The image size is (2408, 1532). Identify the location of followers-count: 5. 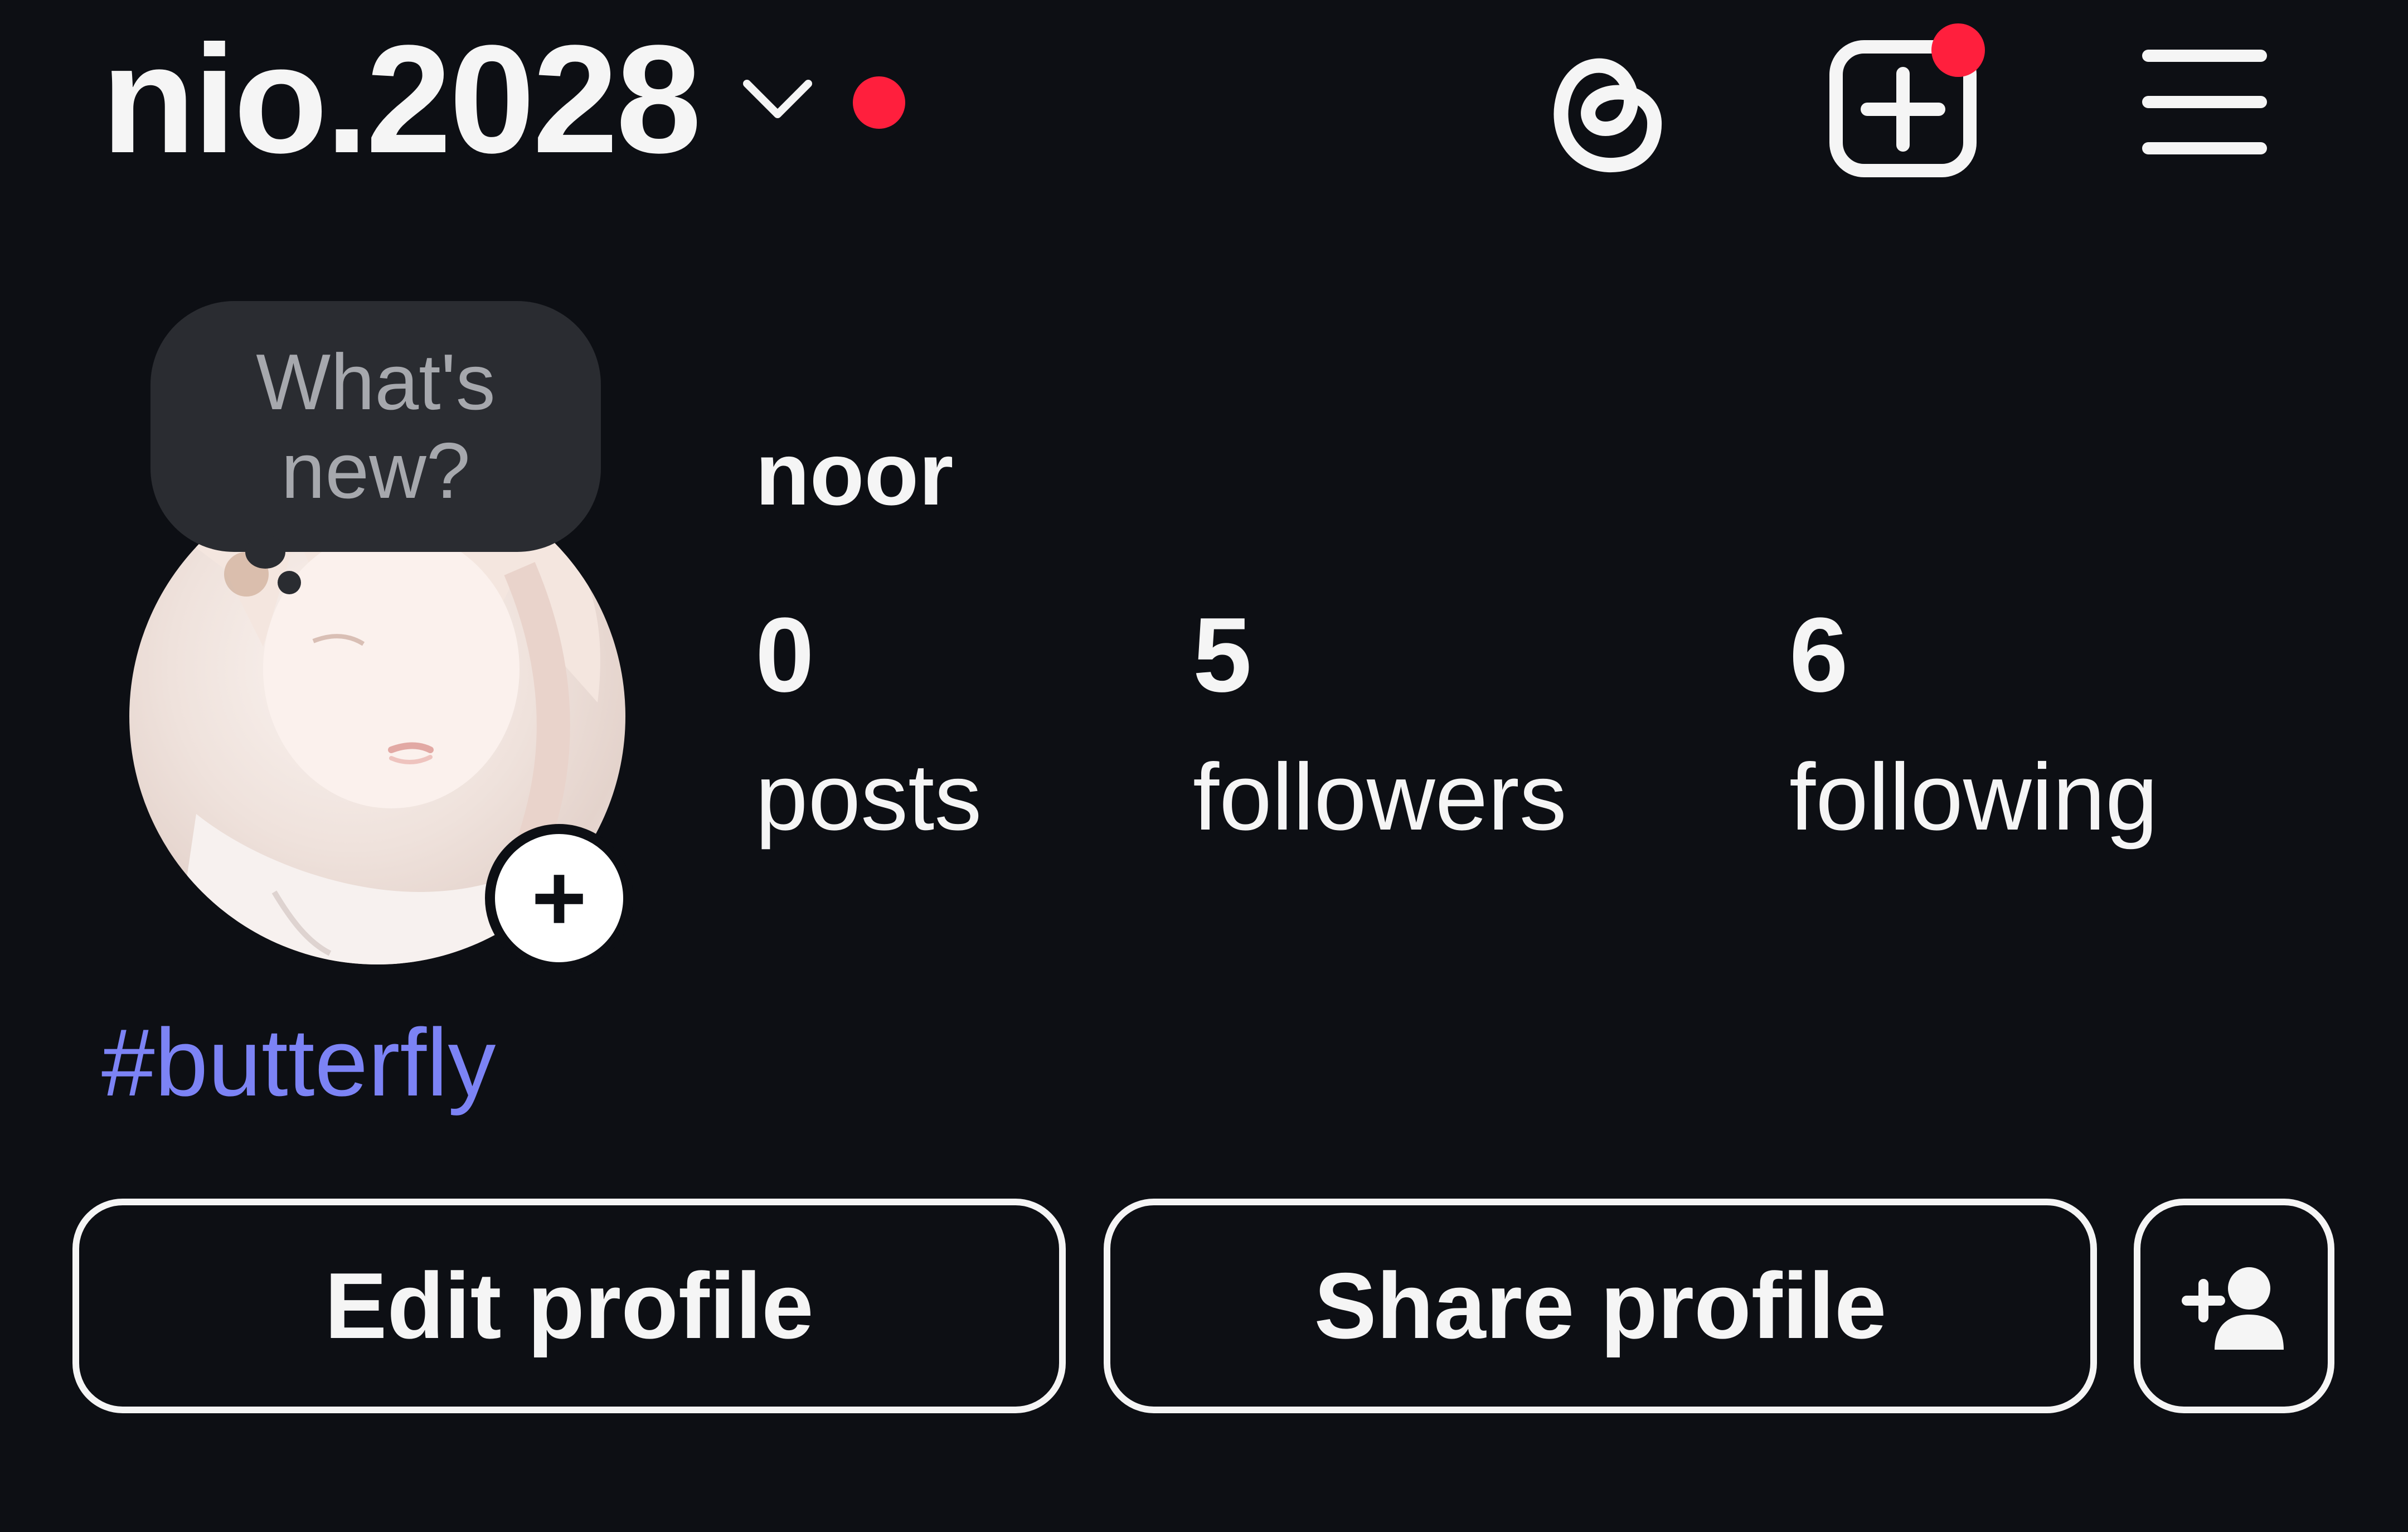
(1223, 655).